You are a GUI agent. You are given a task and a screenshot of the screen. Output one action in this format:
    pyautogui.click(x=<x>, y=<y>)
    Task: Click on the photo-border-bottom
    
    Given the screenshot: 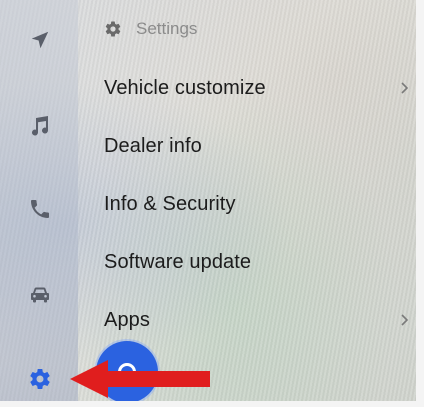 What is the action you would take?
    pyautogui.click(x=212, y=404)
    